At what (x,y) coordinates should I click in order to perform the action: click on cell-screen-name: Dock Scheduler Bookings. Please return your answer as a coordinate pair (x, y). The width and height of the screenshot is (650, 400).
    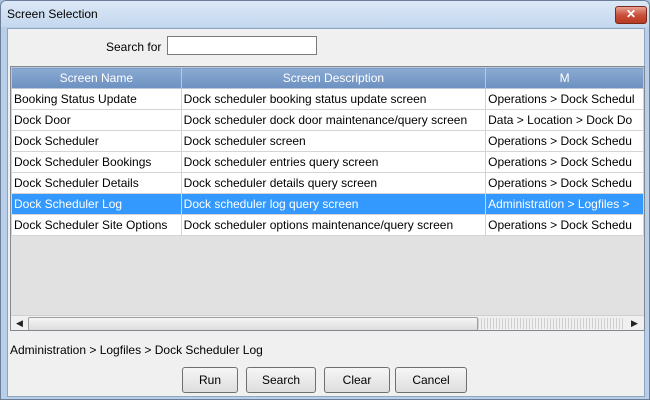
    Looking at the image, I should click on (96, 162).